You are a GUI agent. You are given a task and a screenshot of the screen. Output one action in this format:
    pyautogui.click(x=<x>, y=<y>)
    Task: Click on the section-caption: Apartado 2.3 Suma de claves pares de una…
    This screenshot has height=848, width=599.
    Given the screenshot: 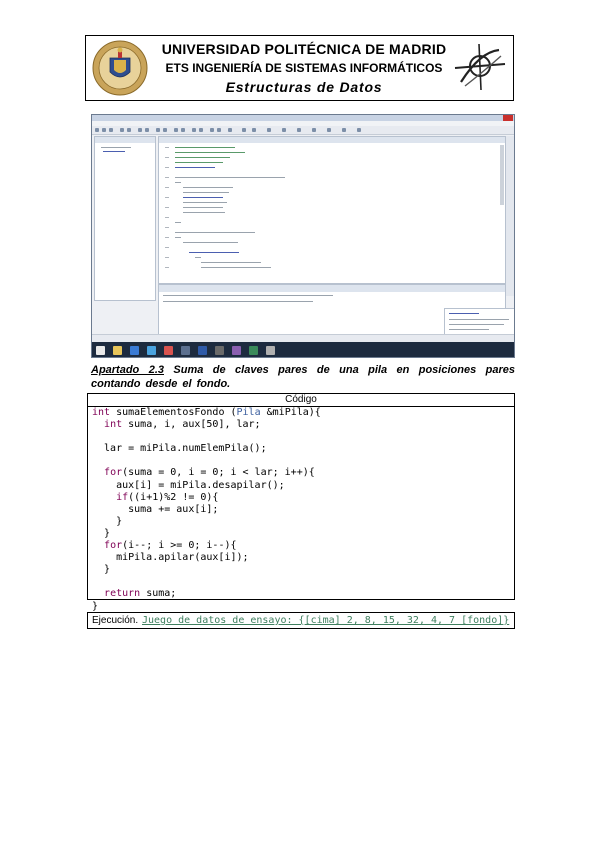 What is the action you would take?
    pyautogui.click(x=303, y=377)
    